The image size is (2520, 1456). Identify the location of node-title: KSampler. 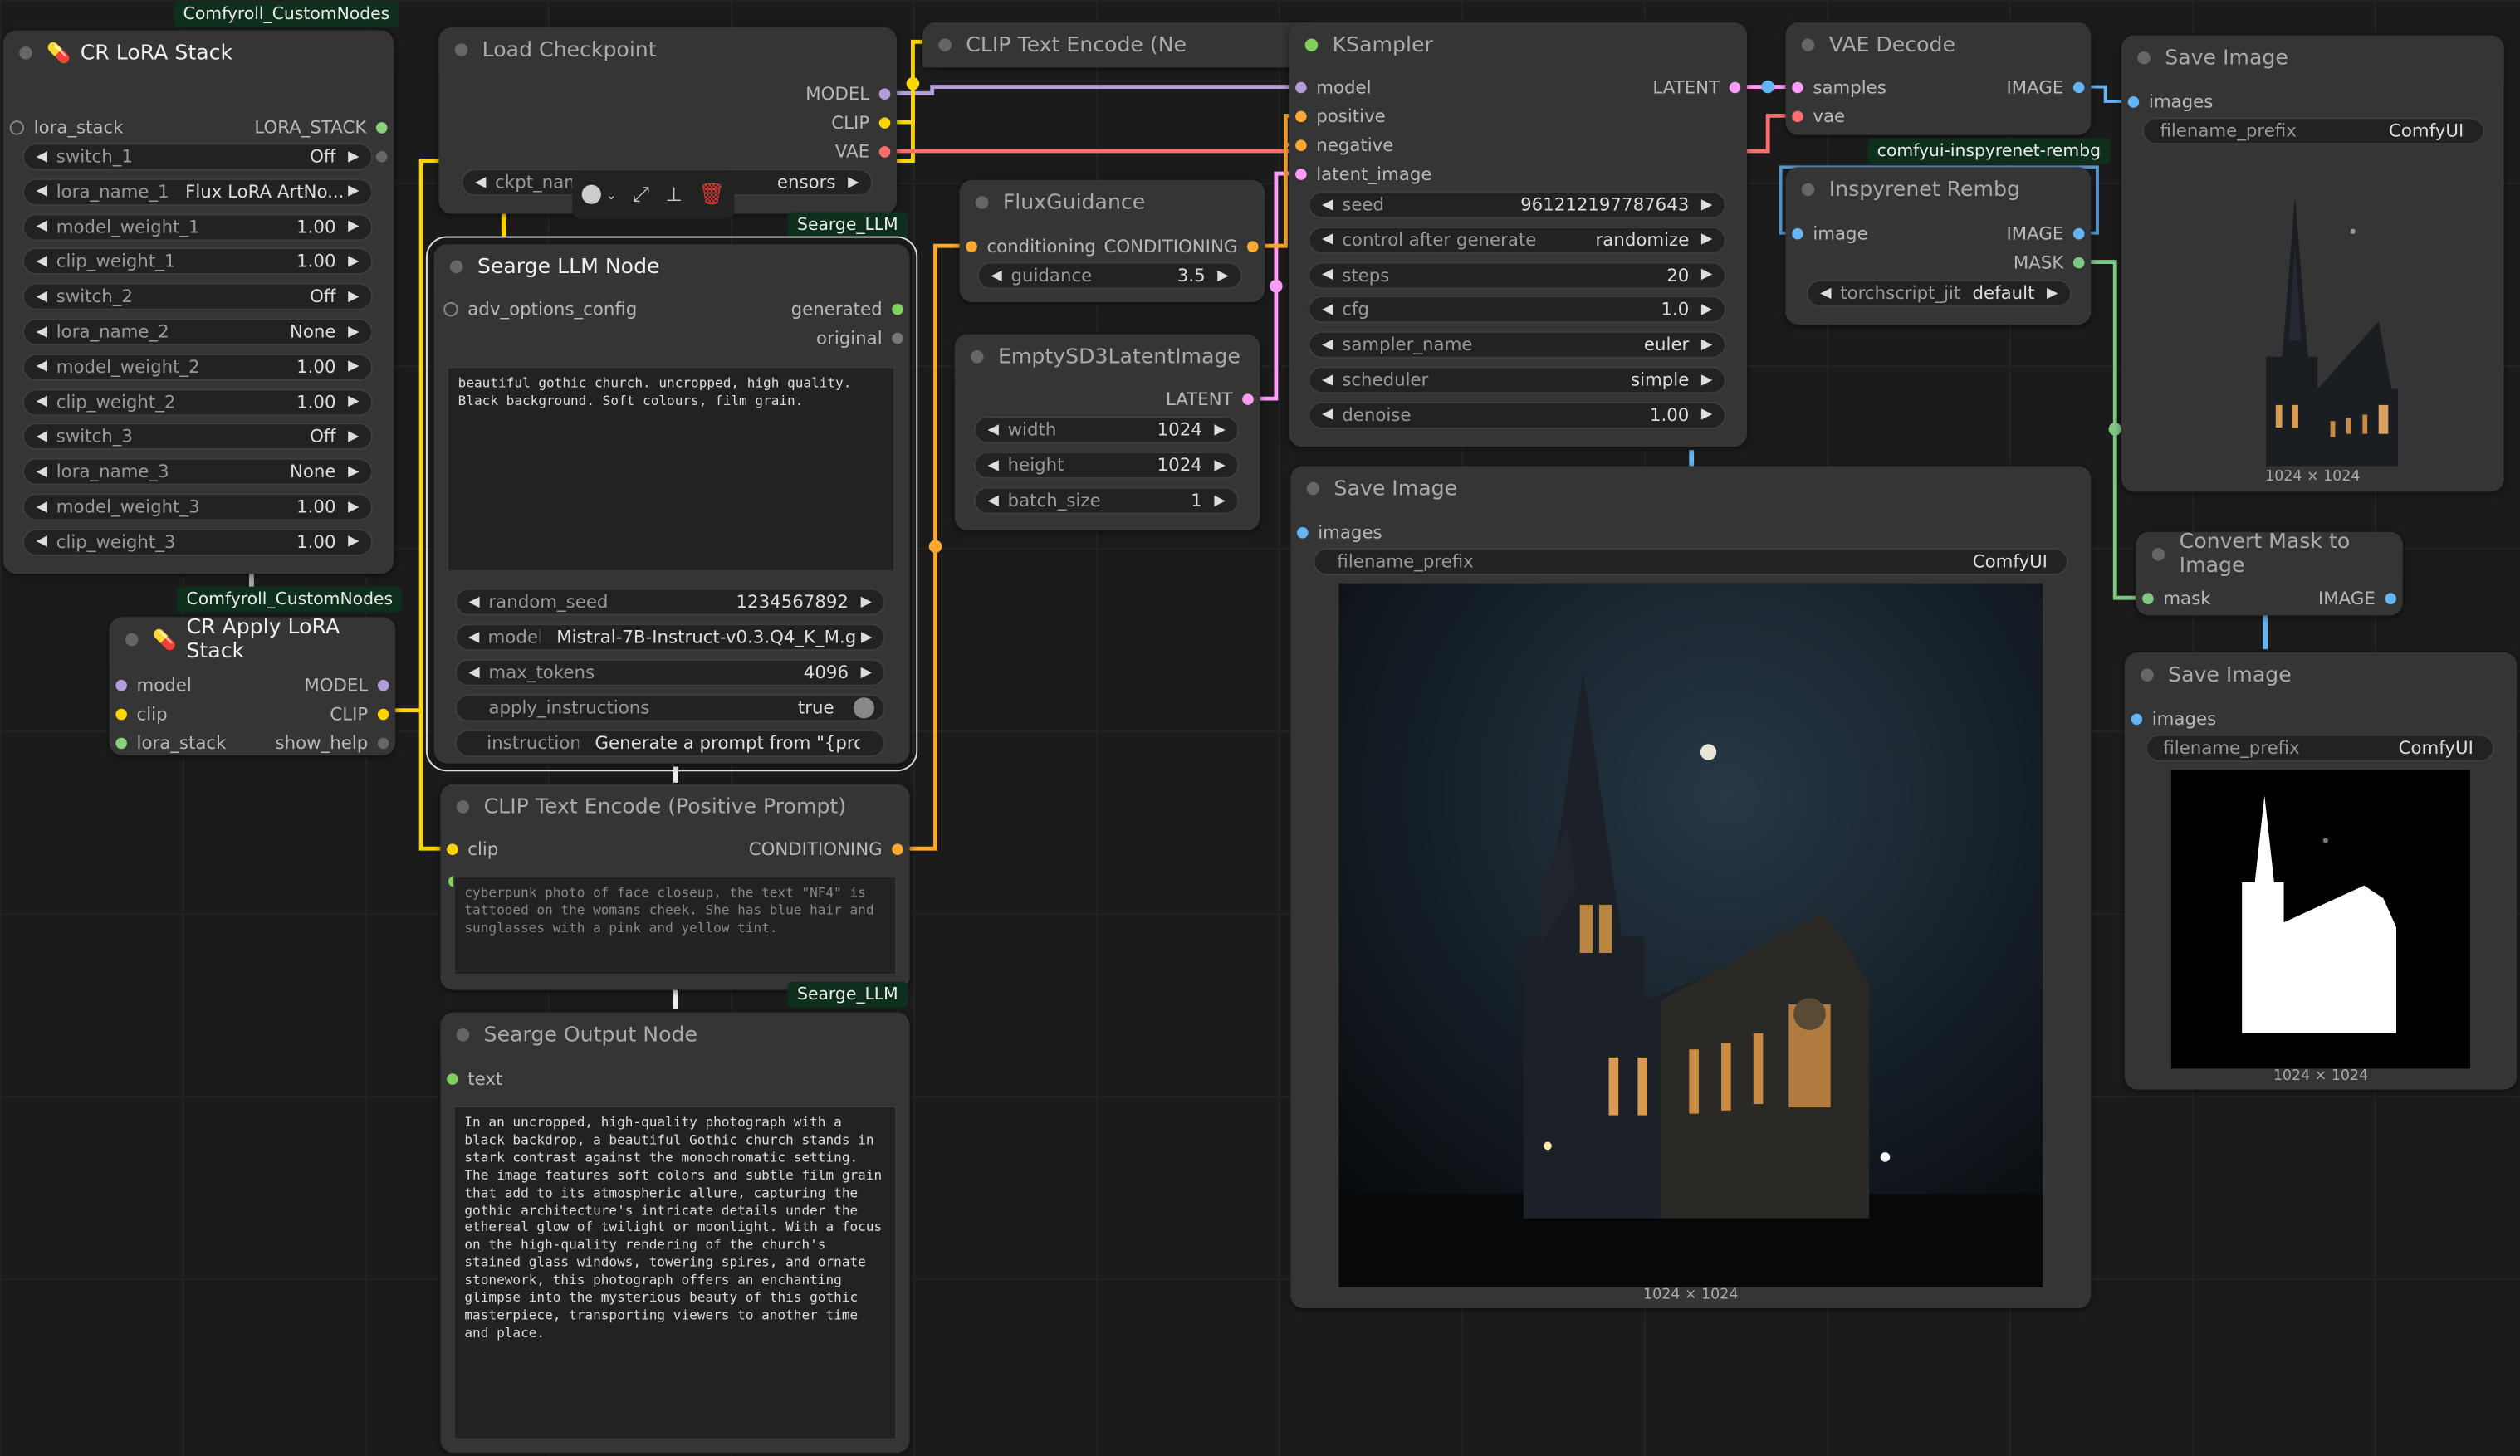
(1518, 45).